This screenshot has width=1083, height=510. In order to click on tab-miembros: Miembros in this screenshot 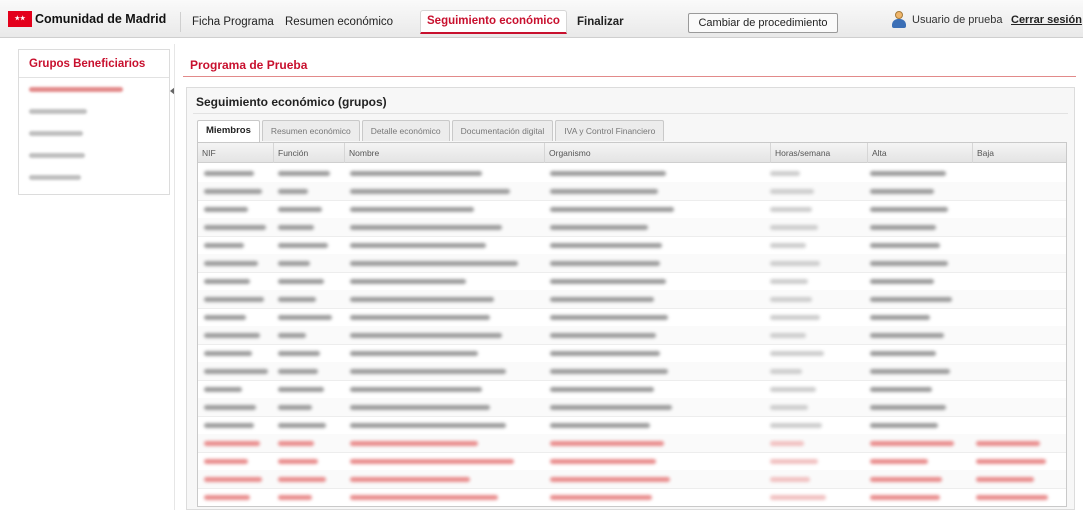, I will do `click(228, 131)`.